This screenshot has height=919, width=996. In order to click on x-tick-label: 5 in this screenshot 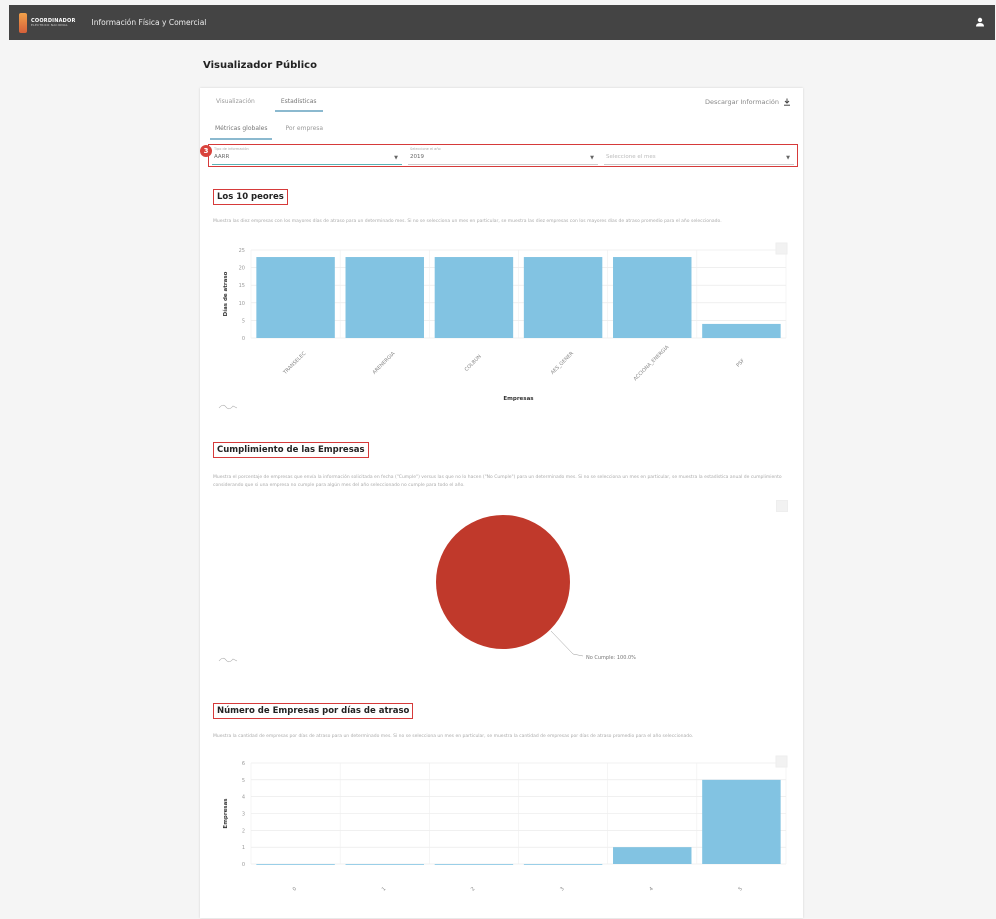, I will do `click(740, 889)`.